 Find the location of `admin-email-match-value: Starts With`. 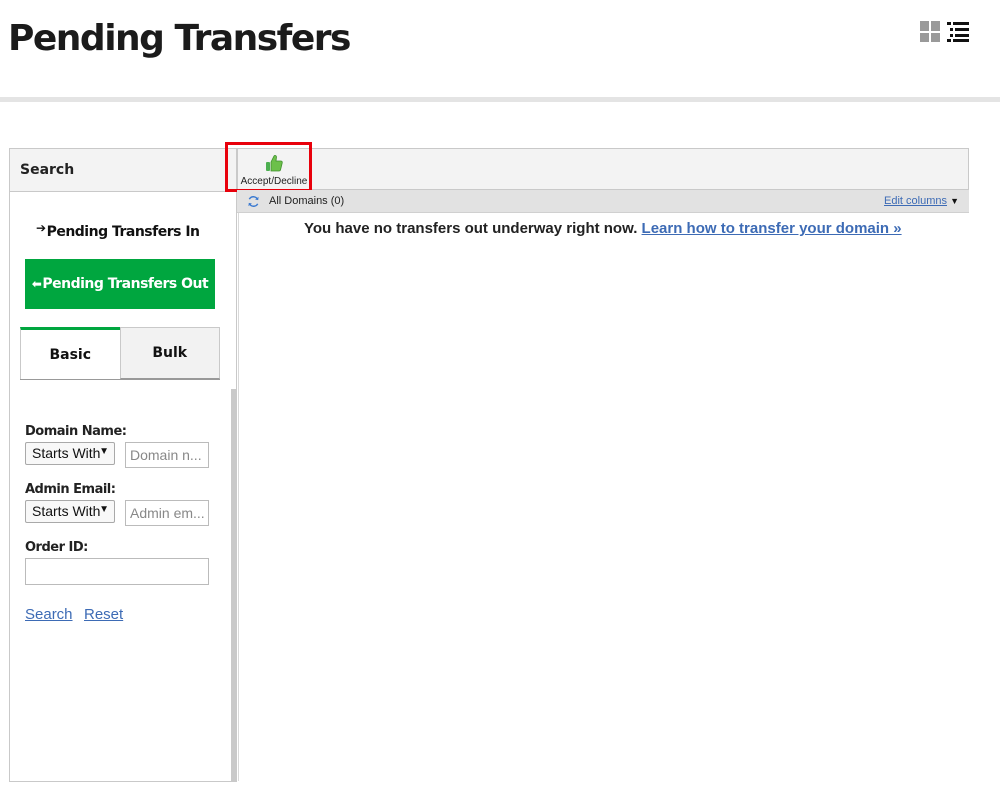

admin-email-match-value: Starts With is located at coordinates (66, 511).